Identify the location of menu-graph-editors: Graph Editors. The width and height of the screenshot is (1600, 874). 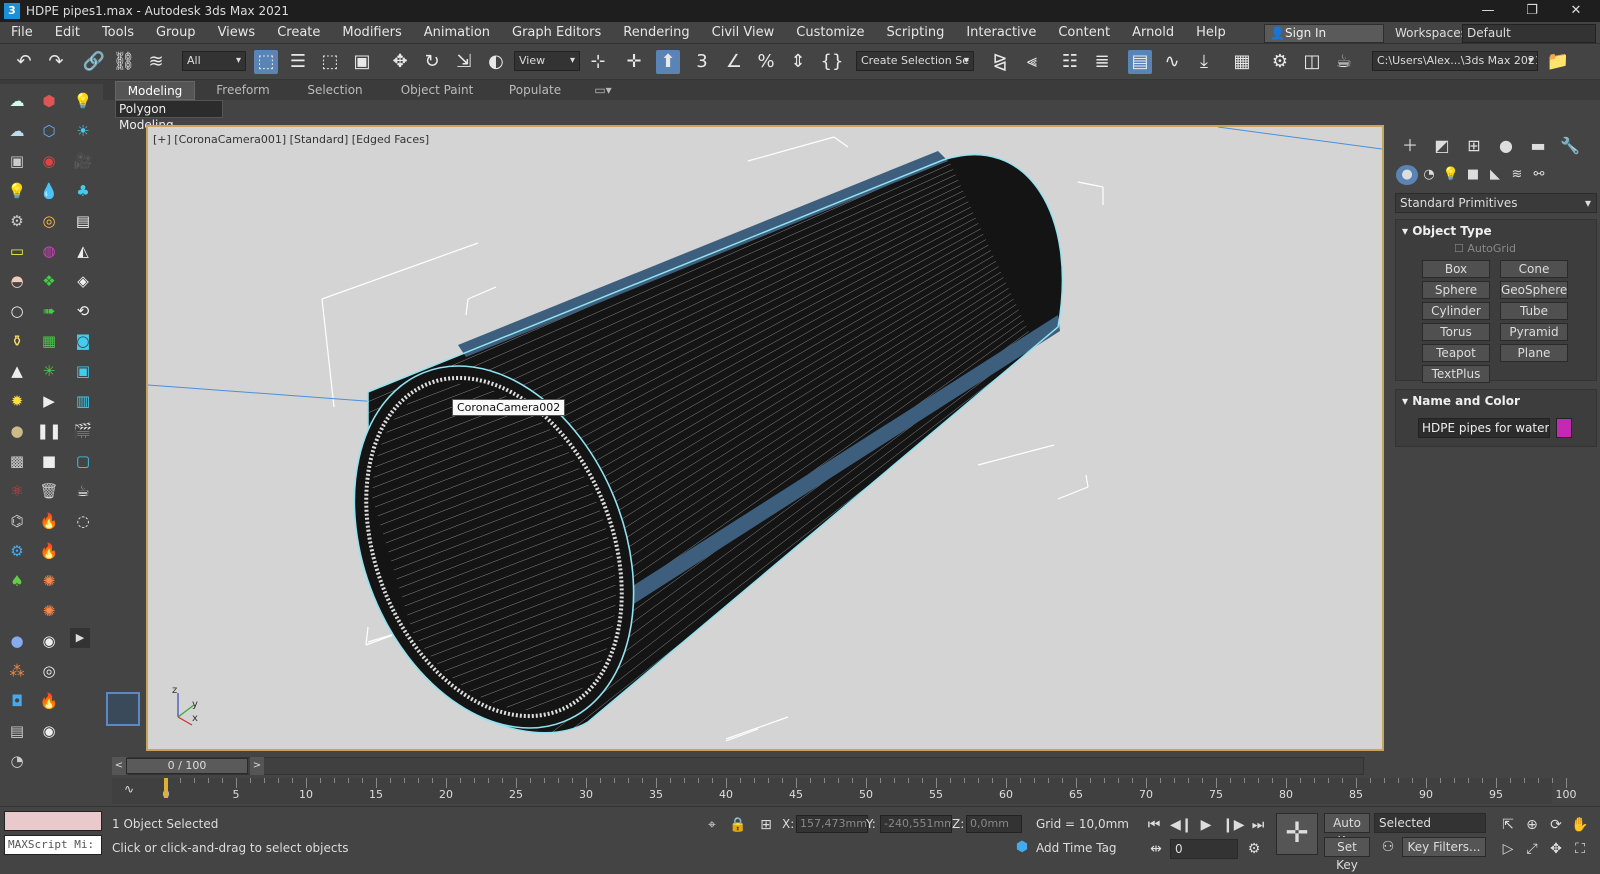
(556, 33).